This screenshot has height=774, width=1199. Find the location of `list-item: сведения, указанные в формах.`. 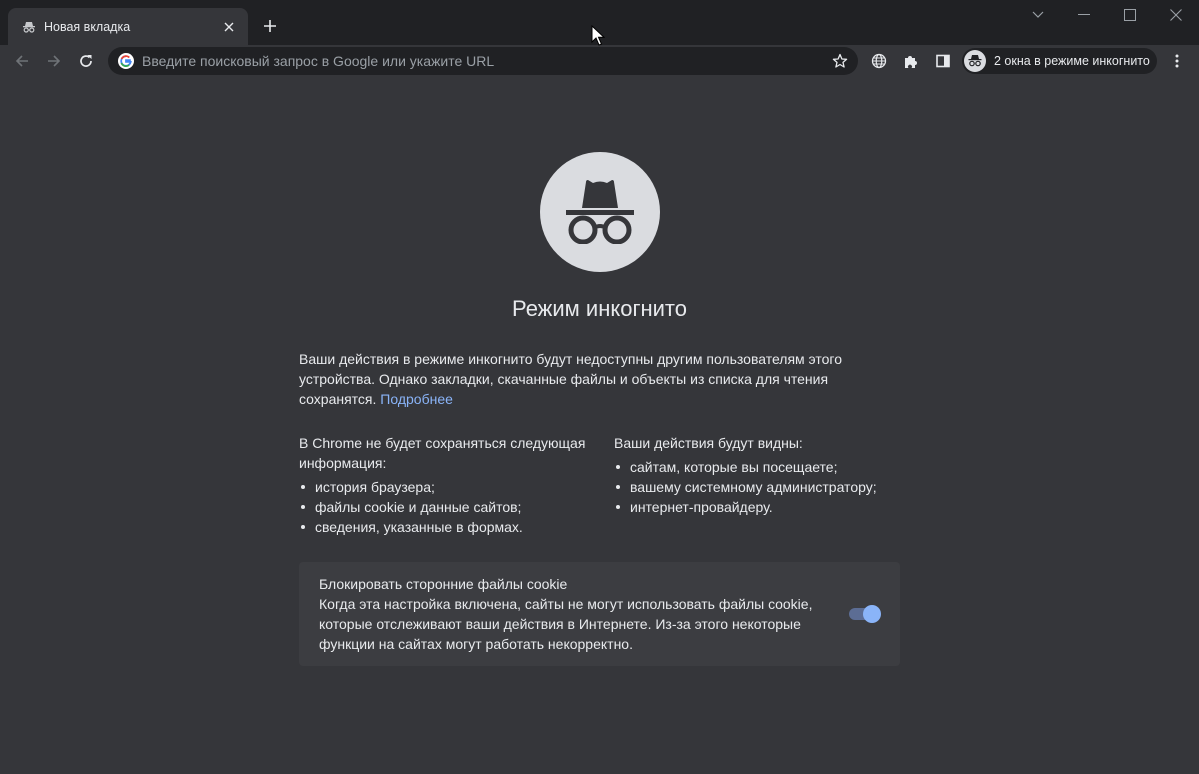

list-item: сведения, указанные в формах. is located at coordinates (444, 527).